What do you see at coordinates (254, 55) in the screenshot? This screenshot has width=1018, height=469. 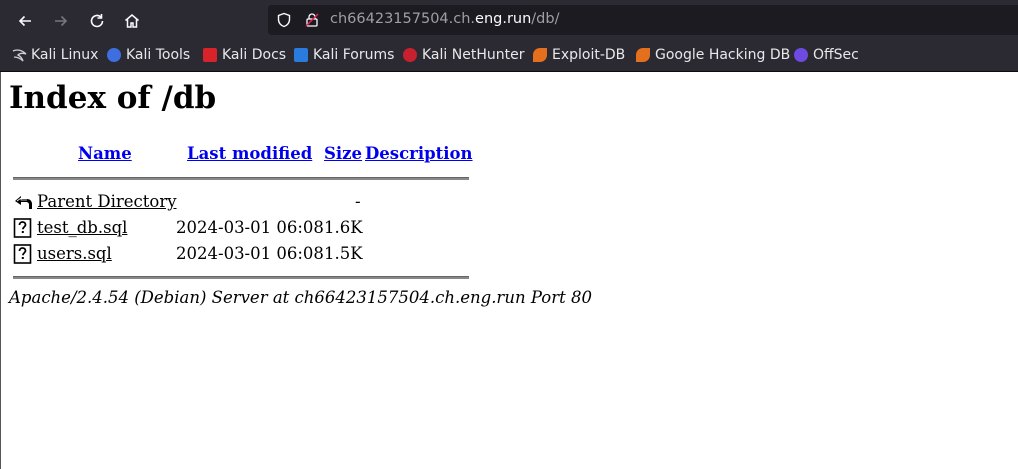 I see `bookmark-label: Kali Docs` at bounding box center [254, 55].